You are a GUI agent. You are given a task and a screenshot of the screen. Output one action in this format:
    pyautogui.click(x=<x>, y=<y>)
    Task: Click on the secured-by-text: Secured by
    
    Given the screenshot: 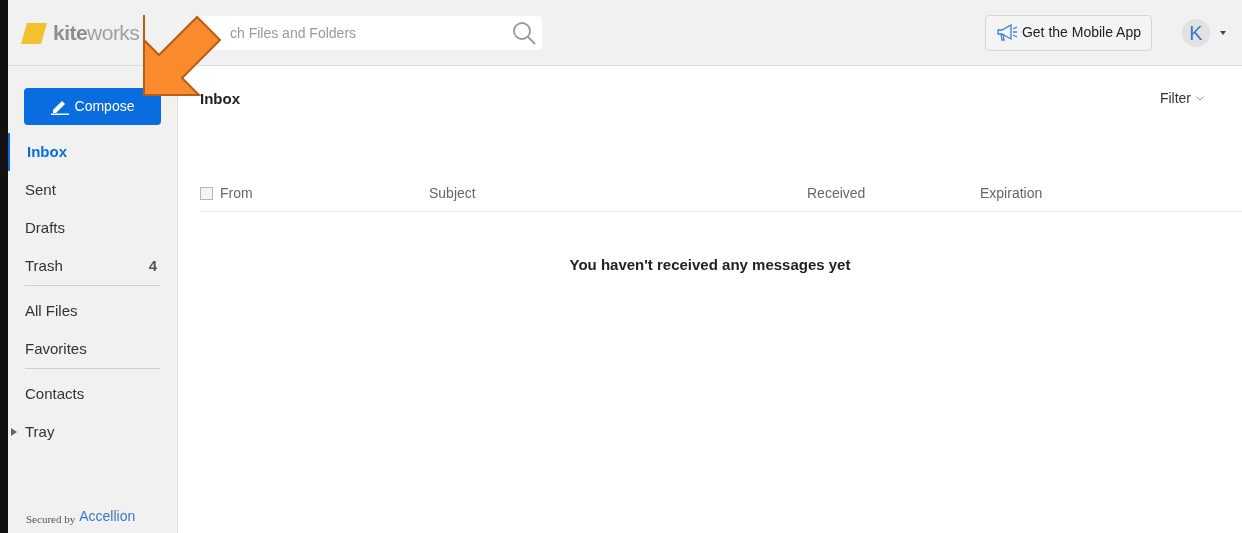 What is the action you would take?
    pyautogui.click(x=51, y=519)
    